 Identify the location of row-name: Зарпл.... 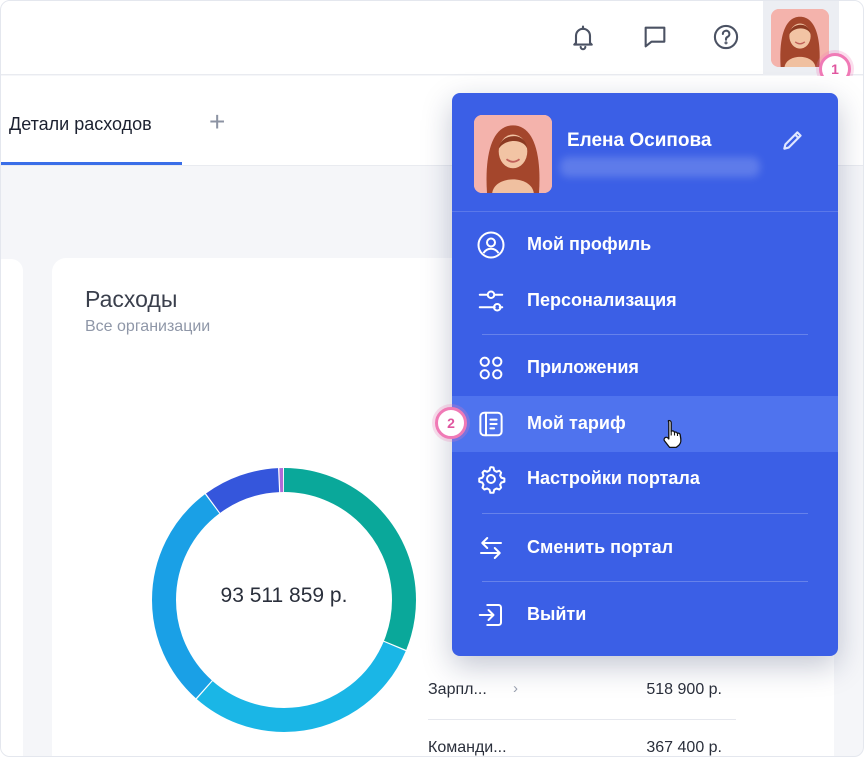
(457, 689).